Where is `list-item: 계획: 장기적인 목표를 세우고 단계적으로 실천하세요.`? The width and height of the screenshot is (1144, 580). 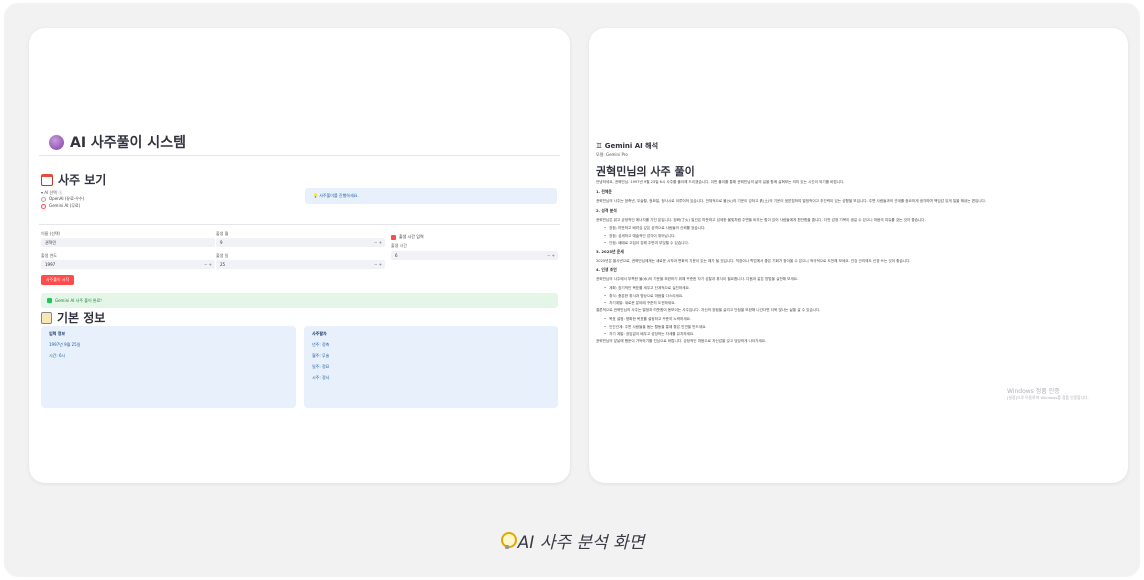
list-item: 계획: 장기적인 목표를 세우고 단계적으로 실천하세요. is located at coordinates (861, 288).